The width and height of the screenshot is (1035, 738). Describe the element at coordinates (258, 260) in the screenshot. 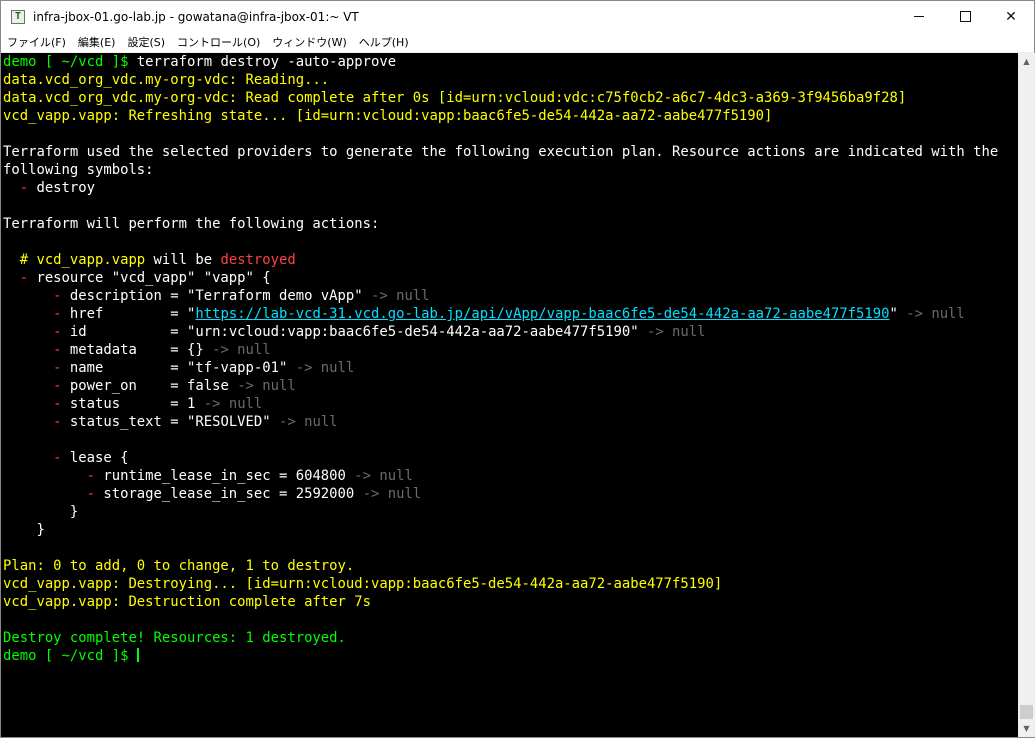

I see `action-destroyed: destroyed` at that location.